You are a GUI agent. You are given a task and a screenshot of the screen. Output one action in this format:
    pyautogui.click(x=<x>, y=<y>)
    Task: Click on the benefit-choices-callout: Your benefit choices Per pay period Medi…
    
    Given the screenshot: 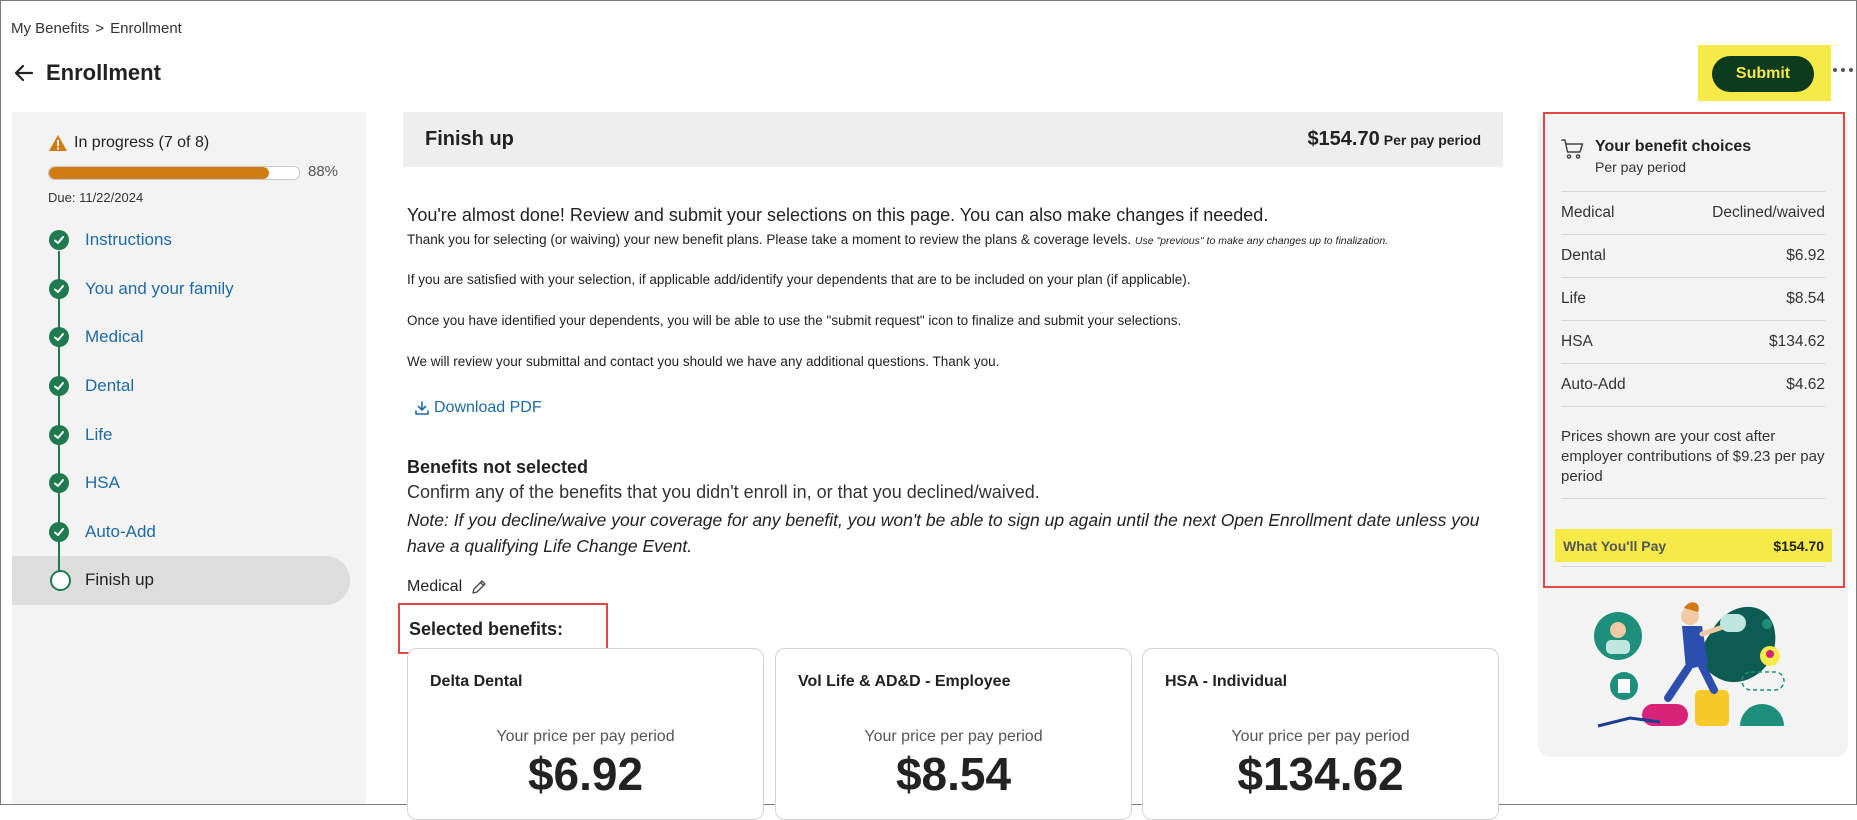 What is the action you would take?
    pyautogui.click(x=1694, y=350)
    